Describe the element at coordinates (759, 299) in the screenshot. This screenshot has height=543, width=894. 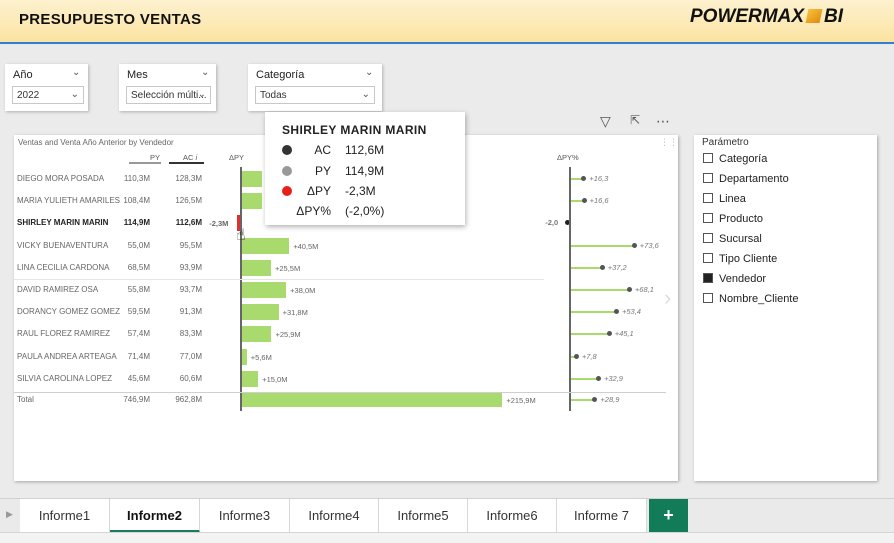
I see `parameter-item-label: Nombre_Cliente` at that location.